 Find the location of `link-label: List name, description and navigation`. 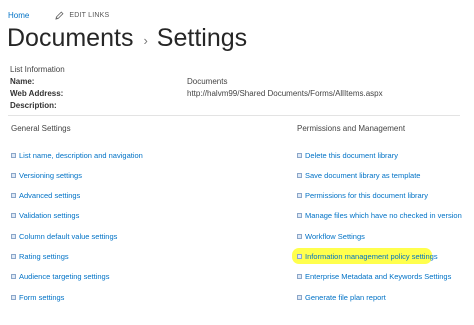

link-label: List name, description and navigation is located at coordinates (81, 155).